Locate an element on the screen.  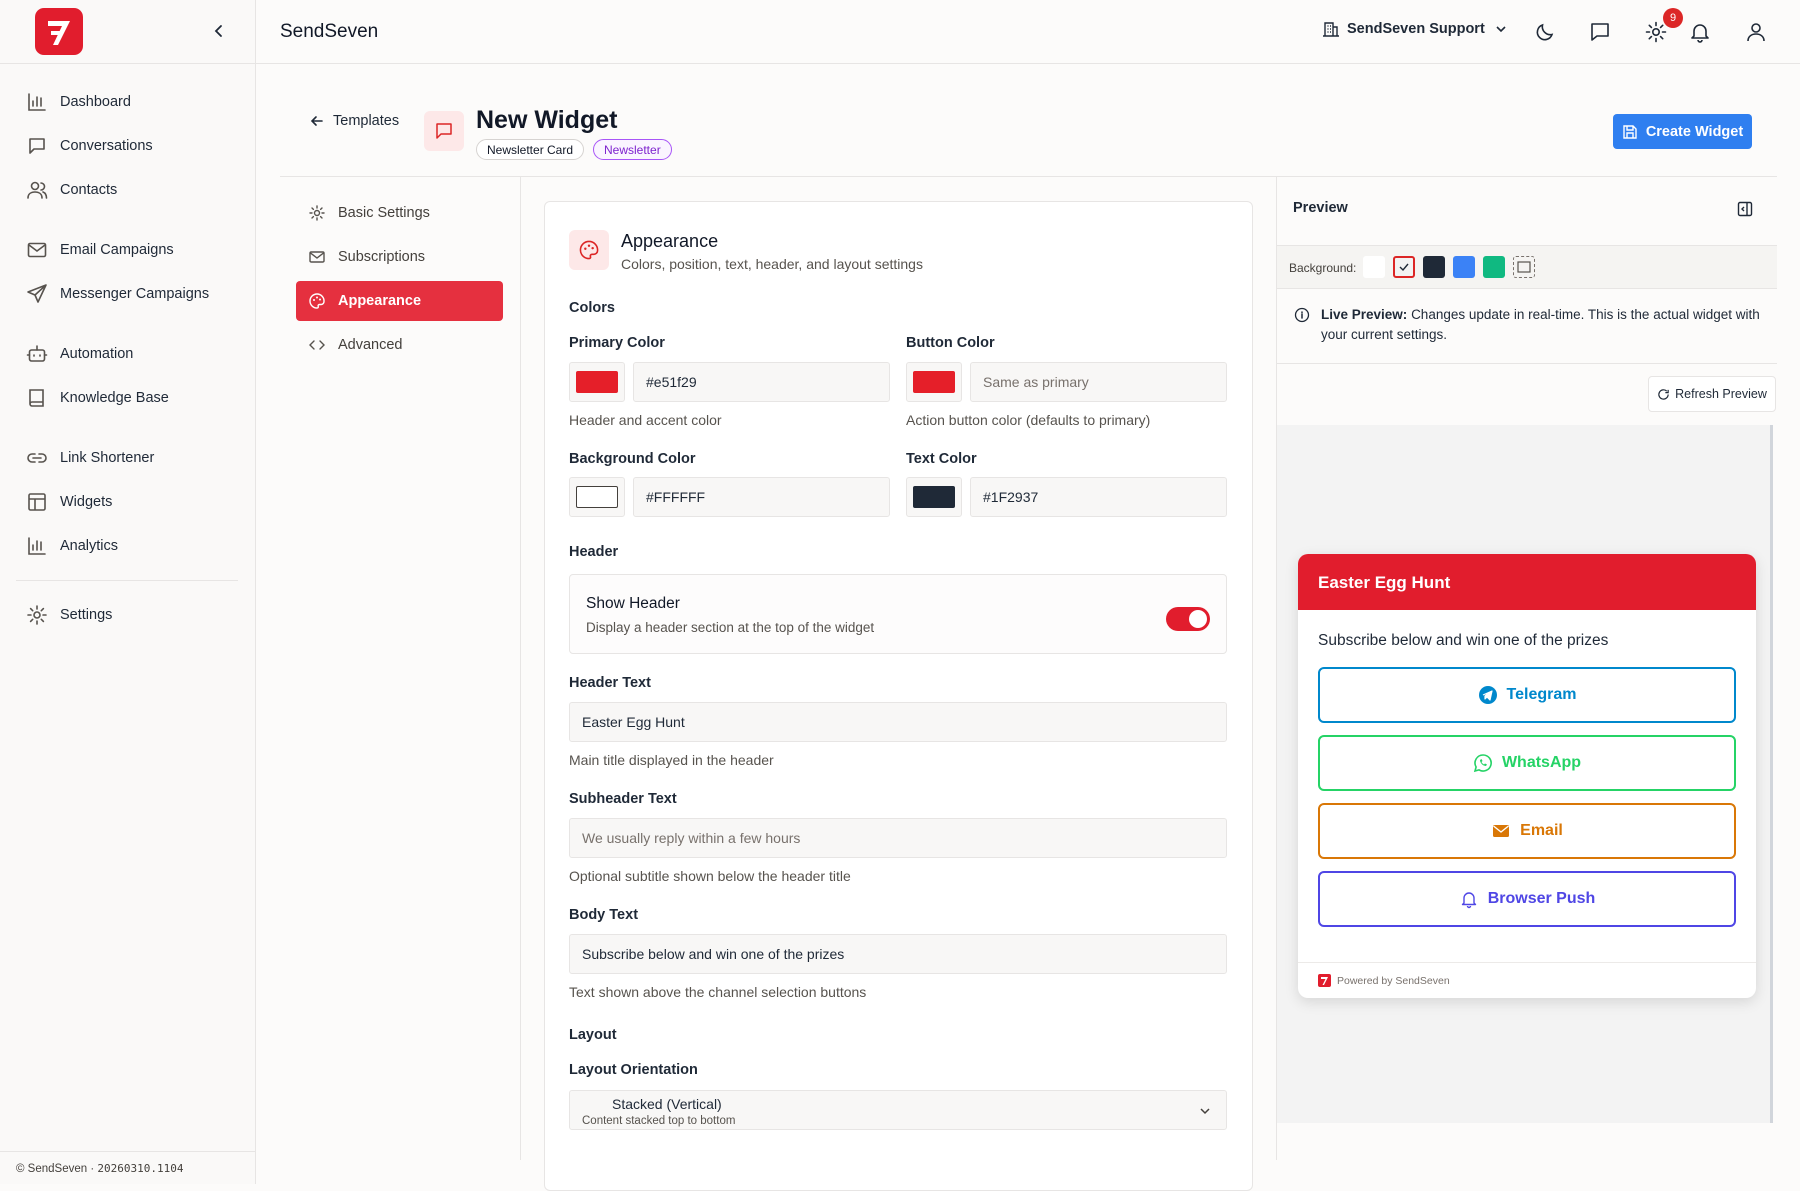
palette-icon is located at coordinates (317, 301).